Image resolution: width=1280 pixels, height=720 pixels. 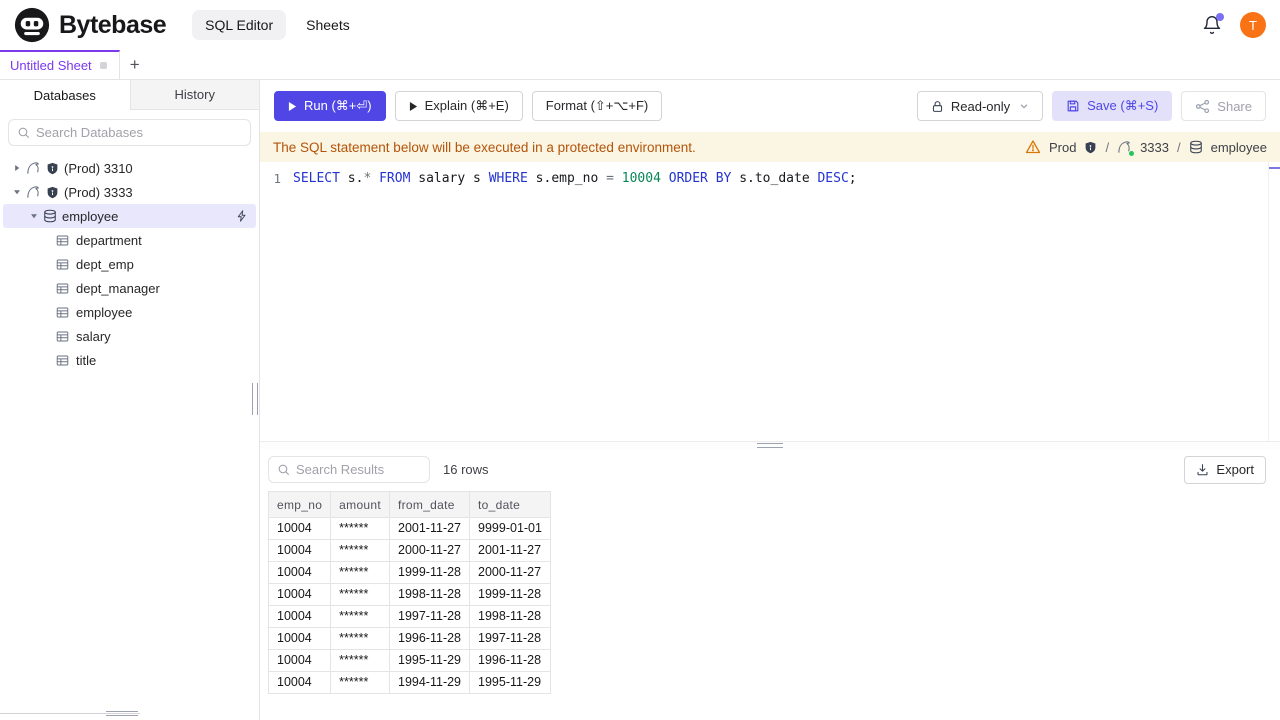 I want to click on share-button: Share, so click(x=1223, y=106).